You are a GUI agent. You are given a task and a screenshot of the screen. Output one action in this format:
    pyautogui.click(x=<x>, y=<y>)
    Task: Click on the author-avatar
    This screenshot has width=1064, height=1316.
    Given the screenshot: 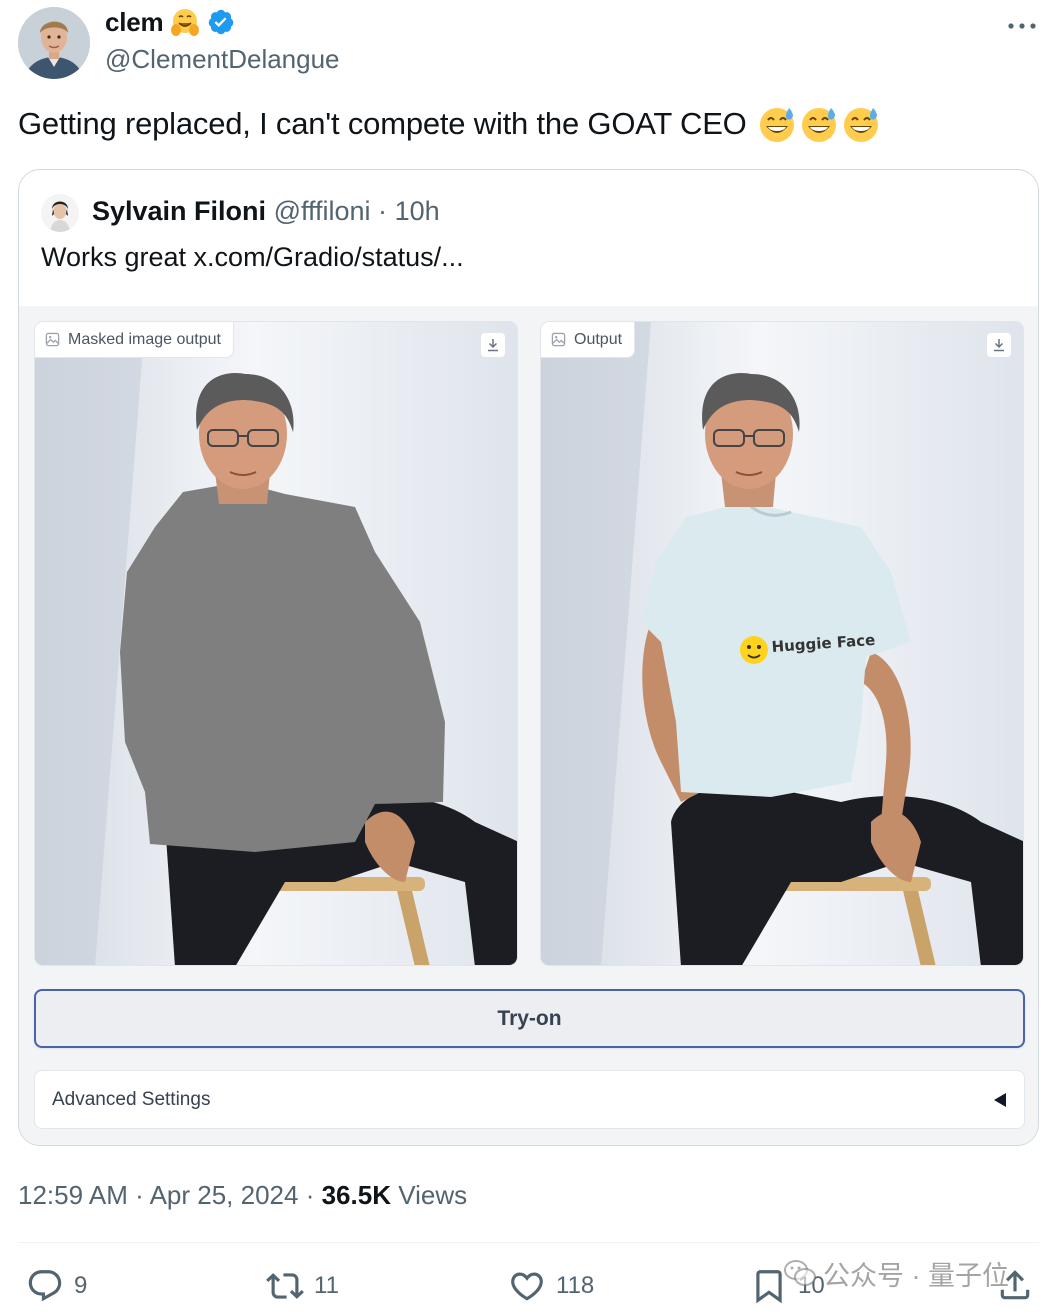 What is the action you would take?
    pyautogui.click(x=54, y=43)
    